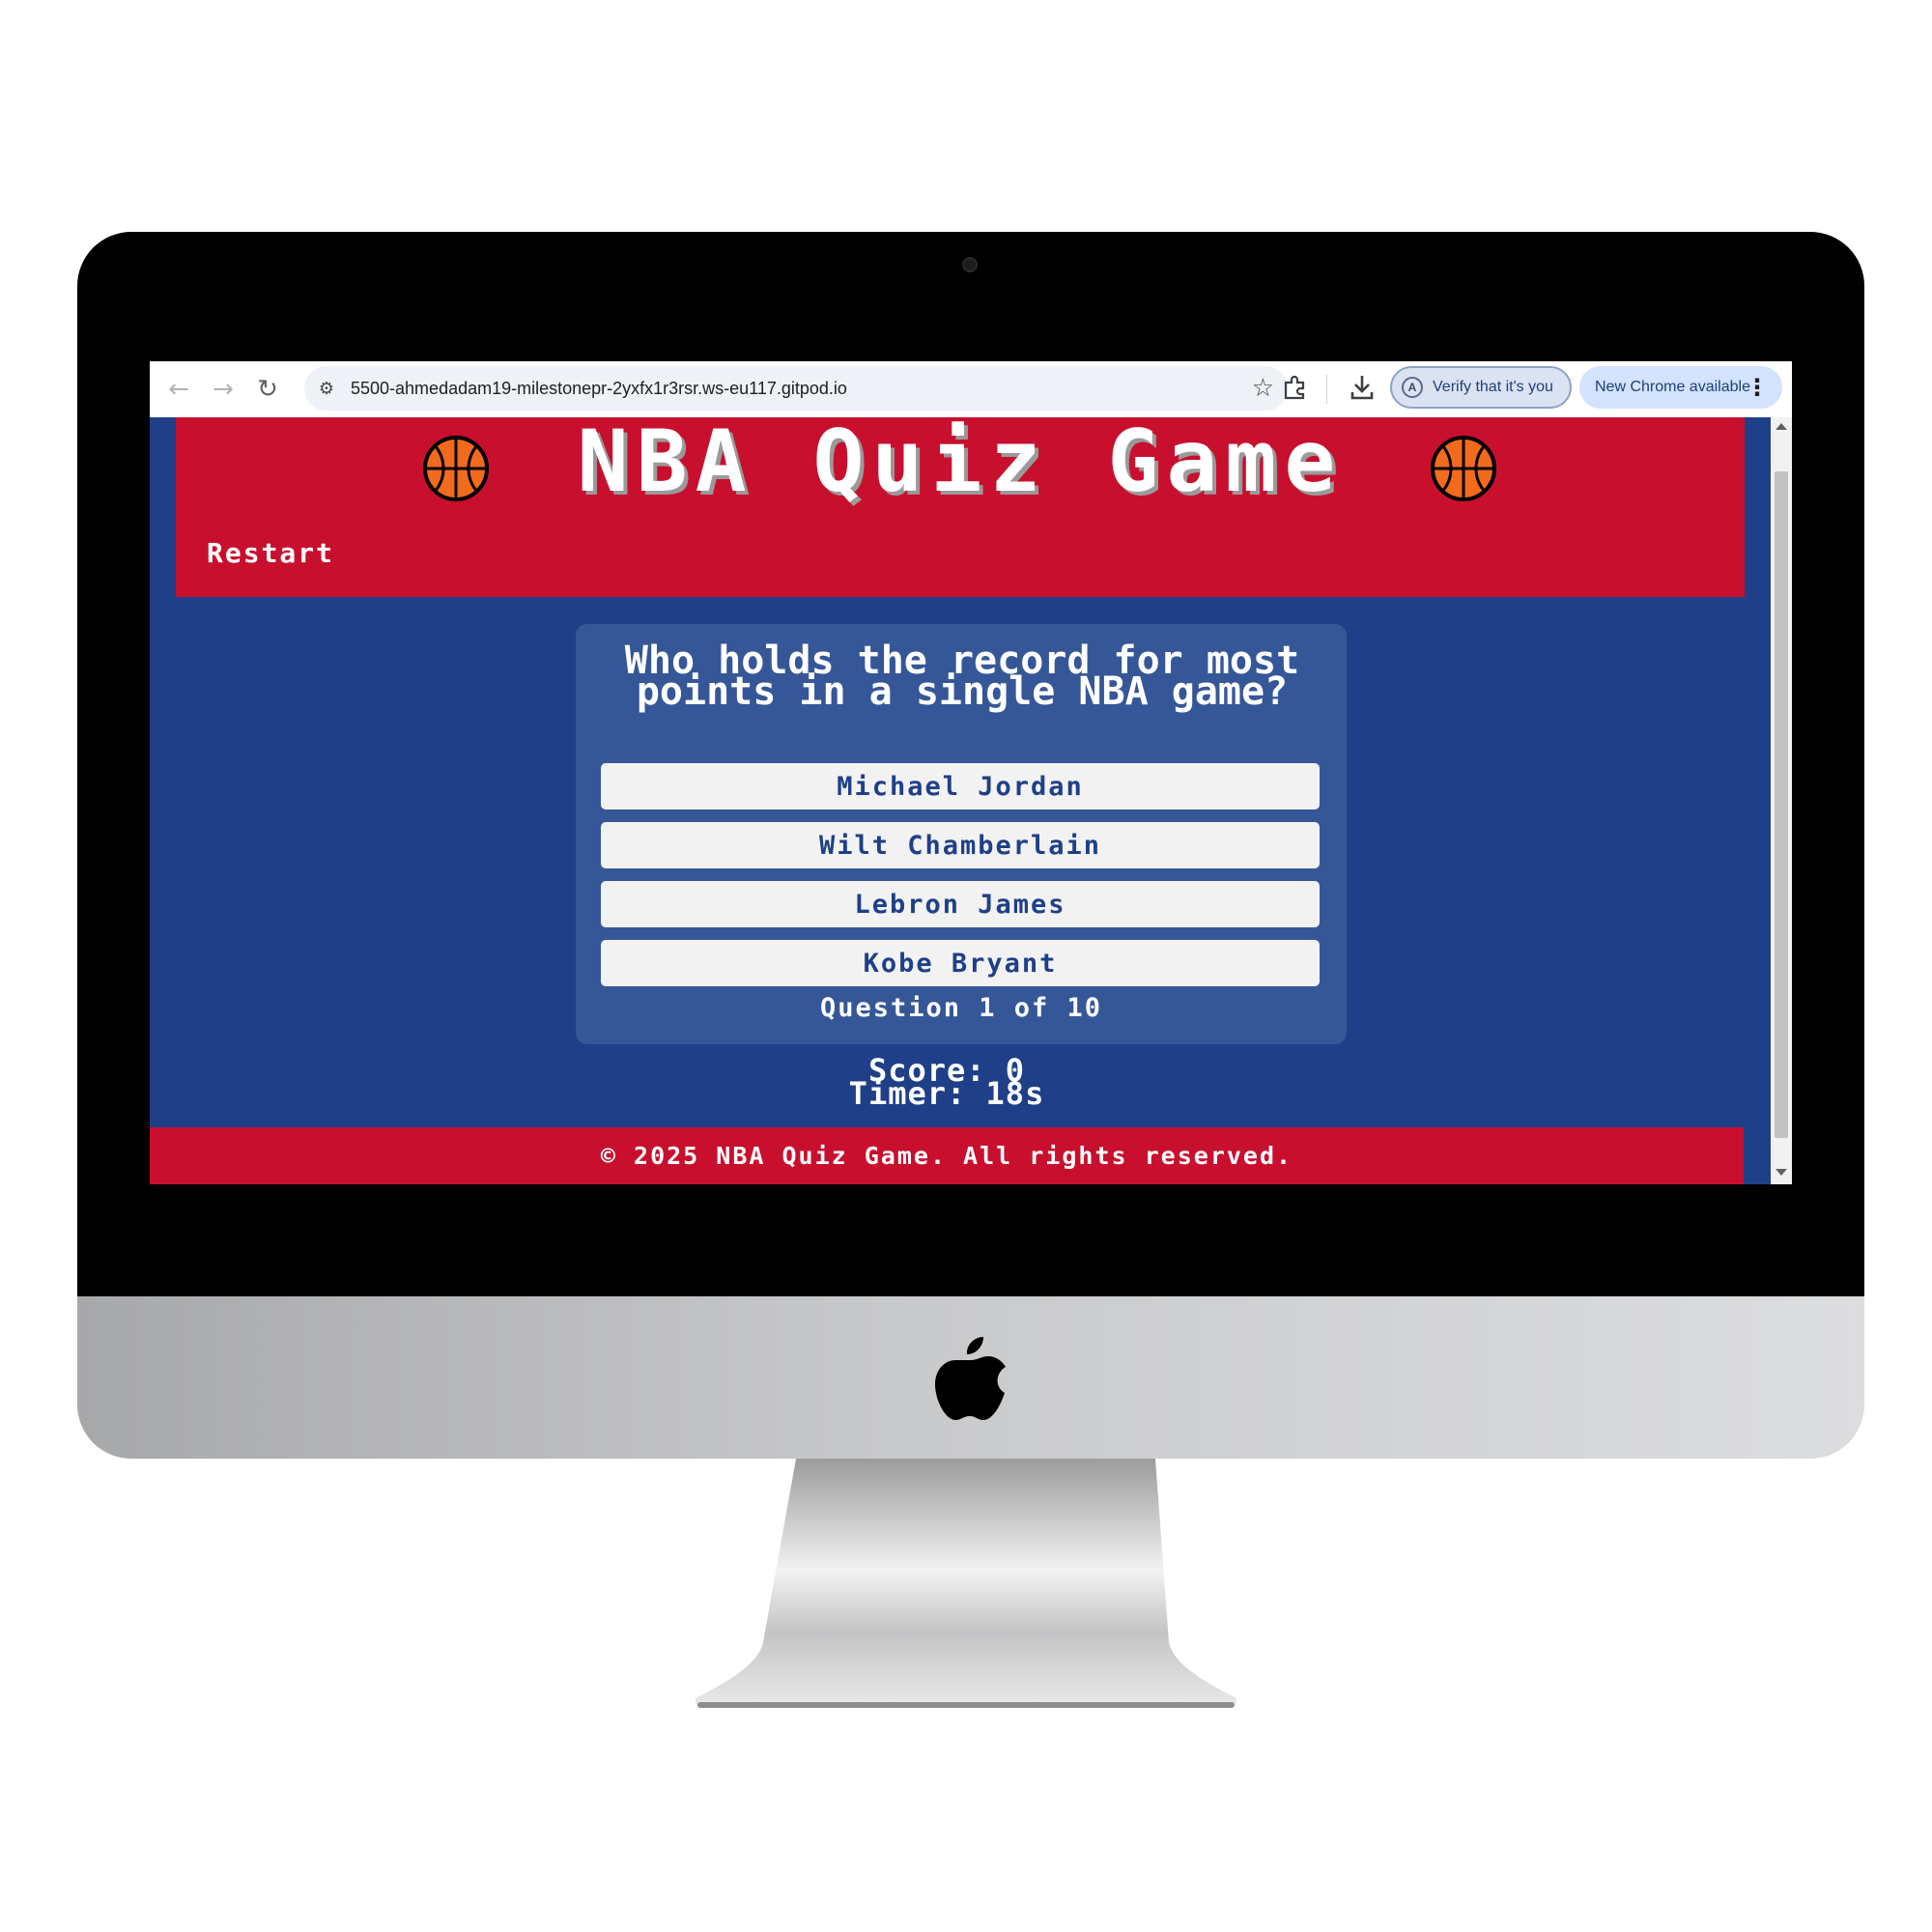 This screenshot has width=1932, height=1932. I want to click on verify-identity-chip: A Verify that it's you, so click(1481, 387).